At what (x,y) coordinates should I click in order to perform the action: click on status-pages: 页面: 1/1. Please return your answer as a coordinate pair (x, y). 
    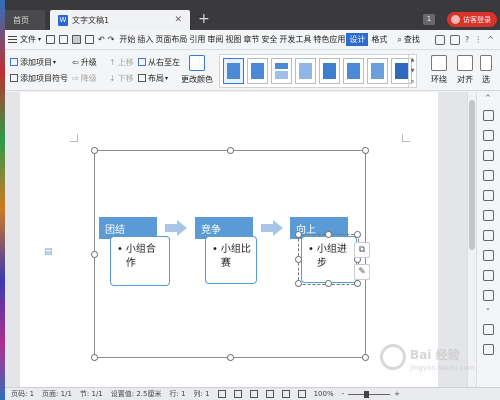
    Looking at the image, I should click on (57, 394).